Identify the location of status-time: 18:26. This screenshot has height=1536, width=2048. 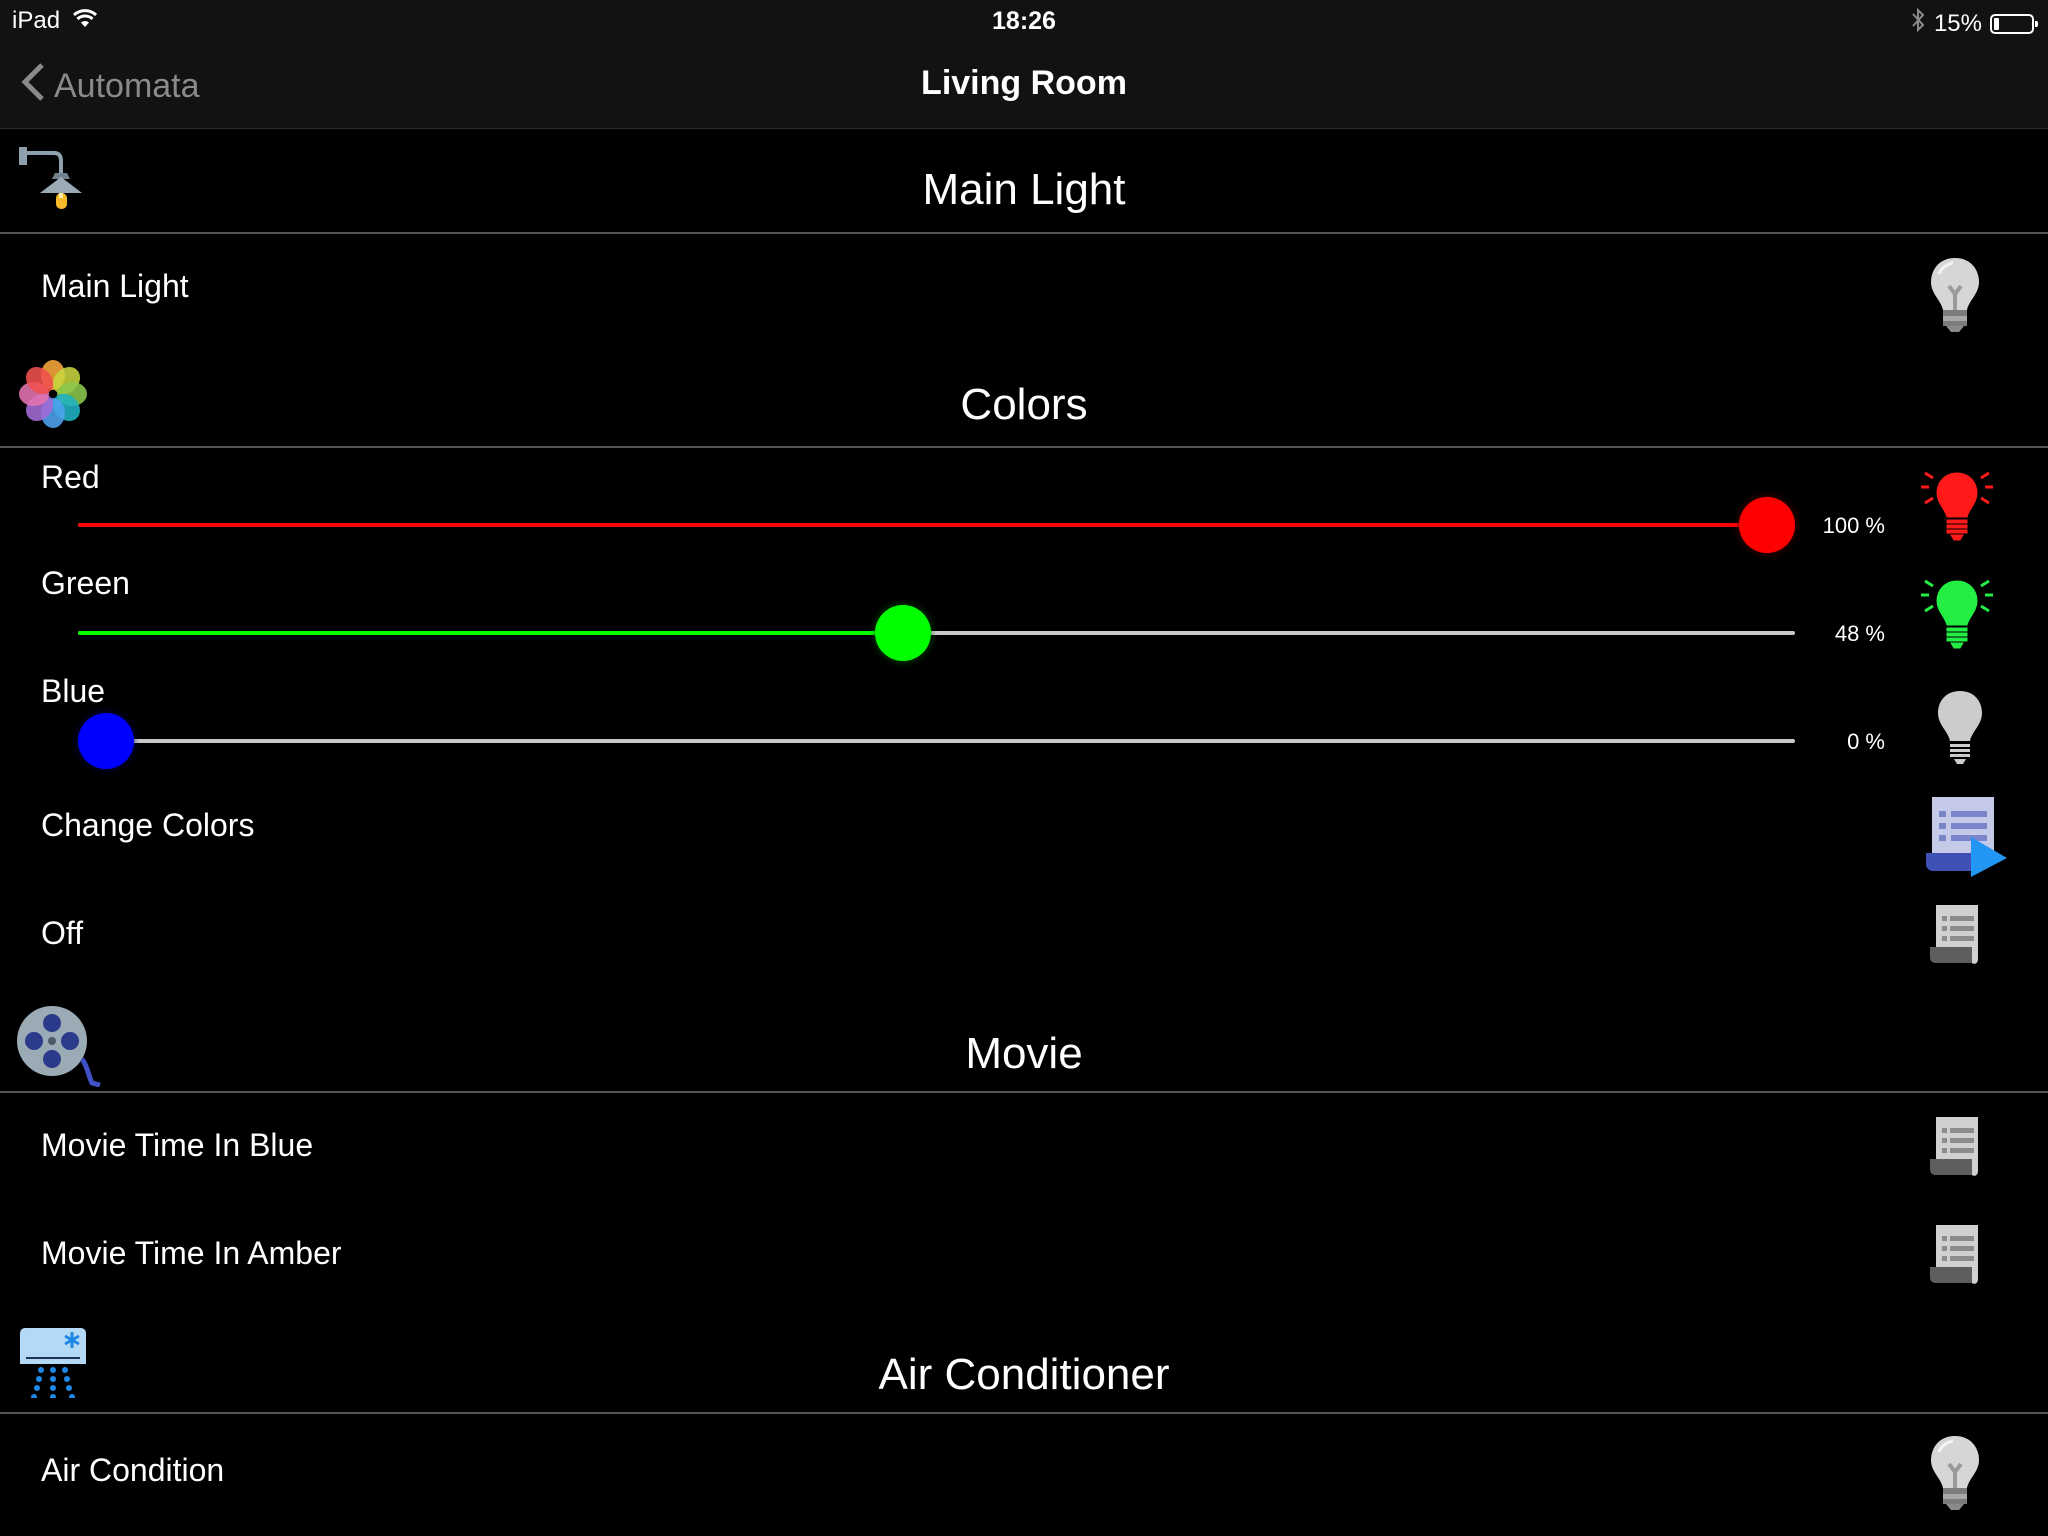
(1024, 21).